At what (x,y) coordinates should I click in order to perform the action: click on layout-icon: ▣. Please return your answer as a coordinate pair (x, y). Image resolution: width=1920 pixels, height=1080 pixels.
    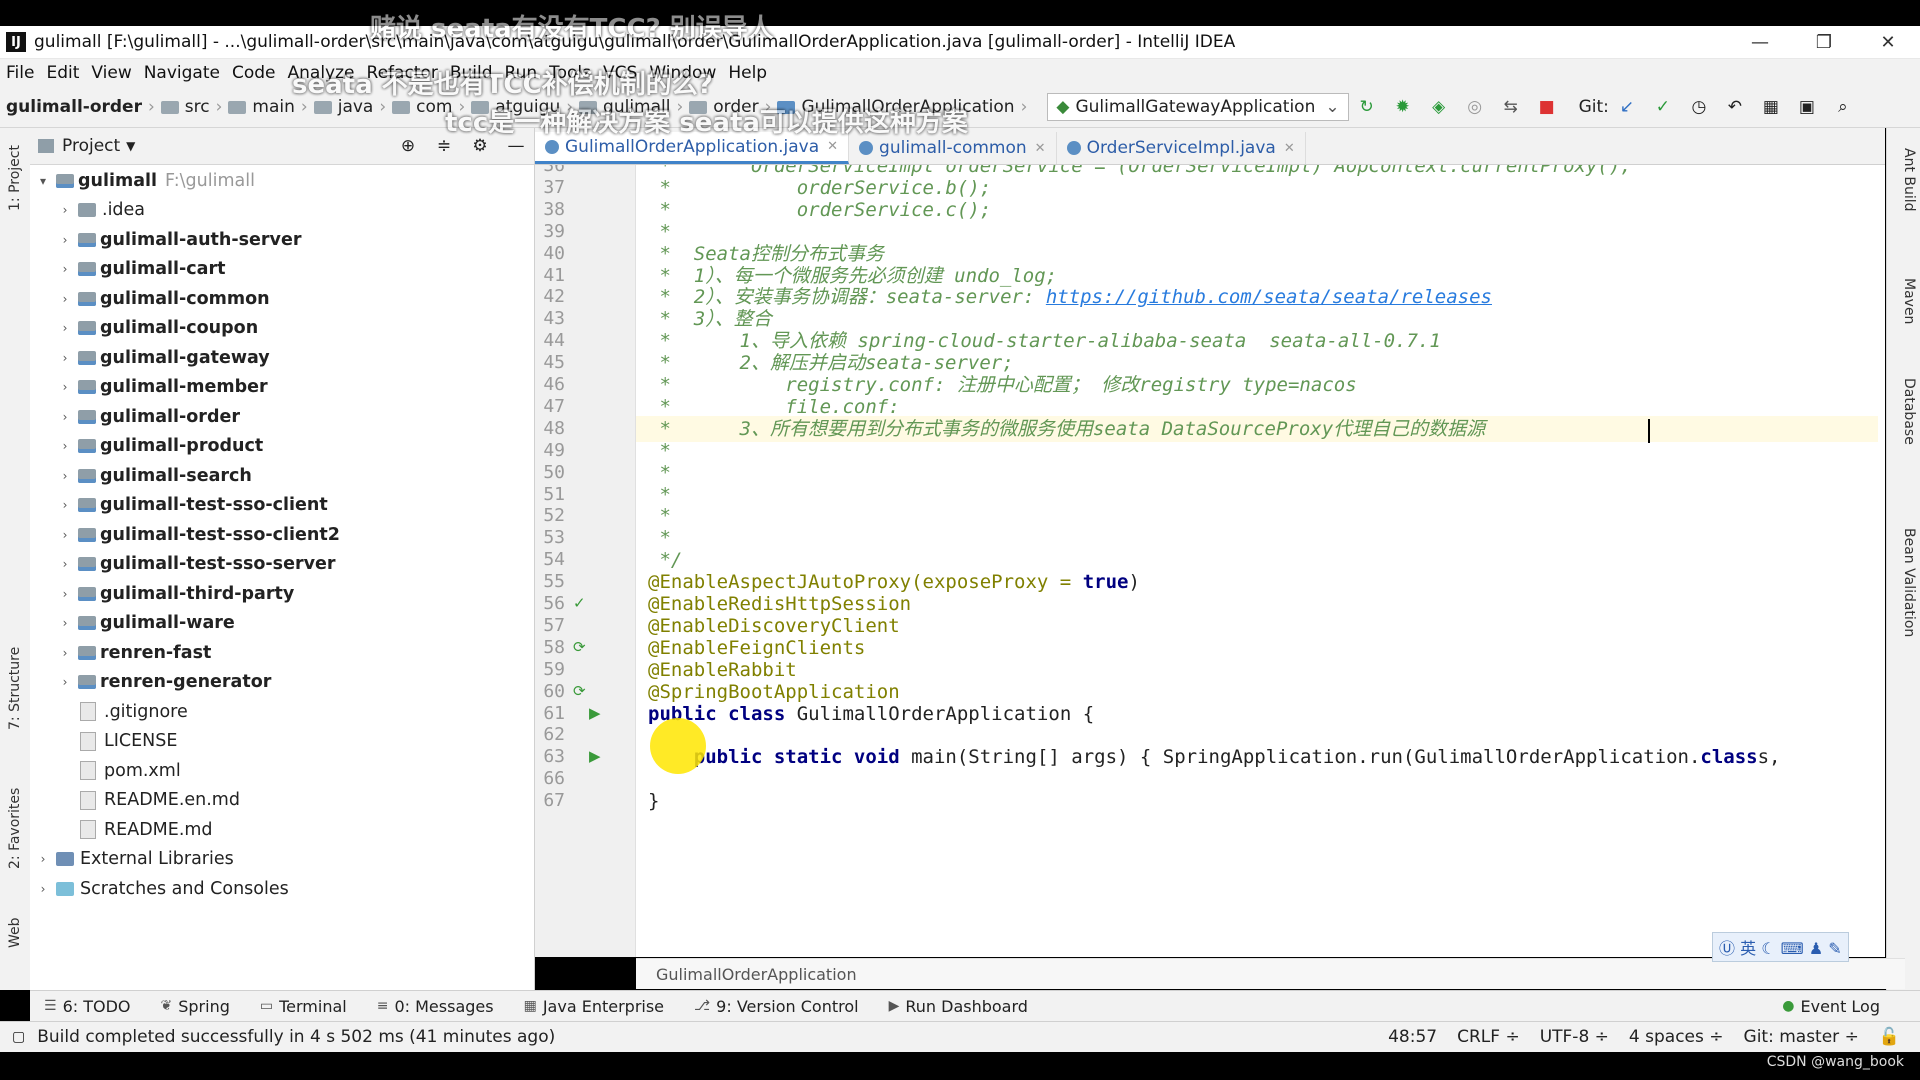
    Looking at the image, I should click on (1807, 107).